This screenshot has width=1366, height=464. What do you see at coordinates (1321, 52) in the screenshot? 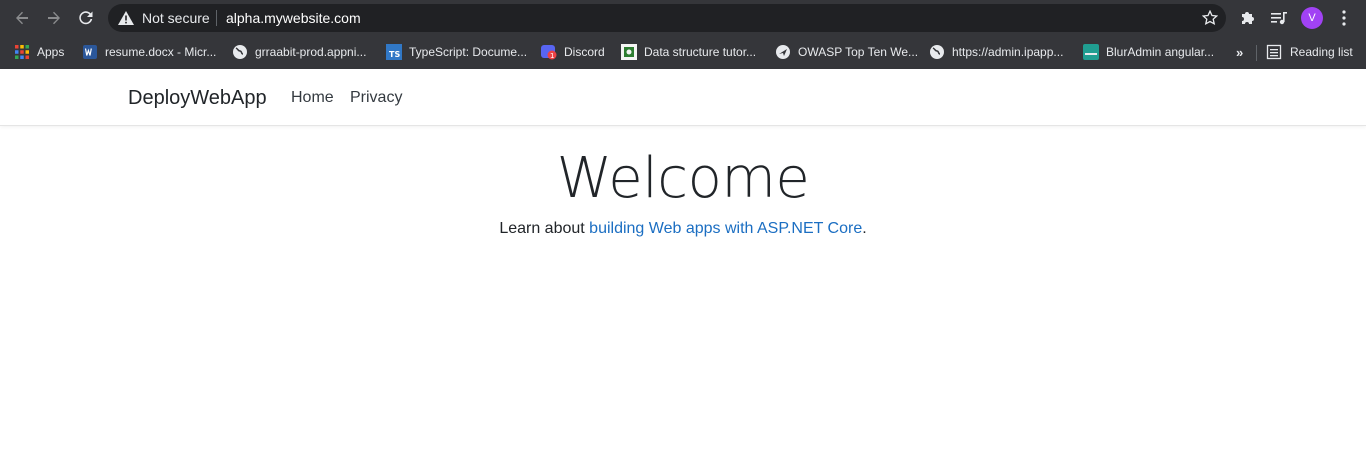
I see `reading-list-label: Reading list` at bounding box center [1321, 52].